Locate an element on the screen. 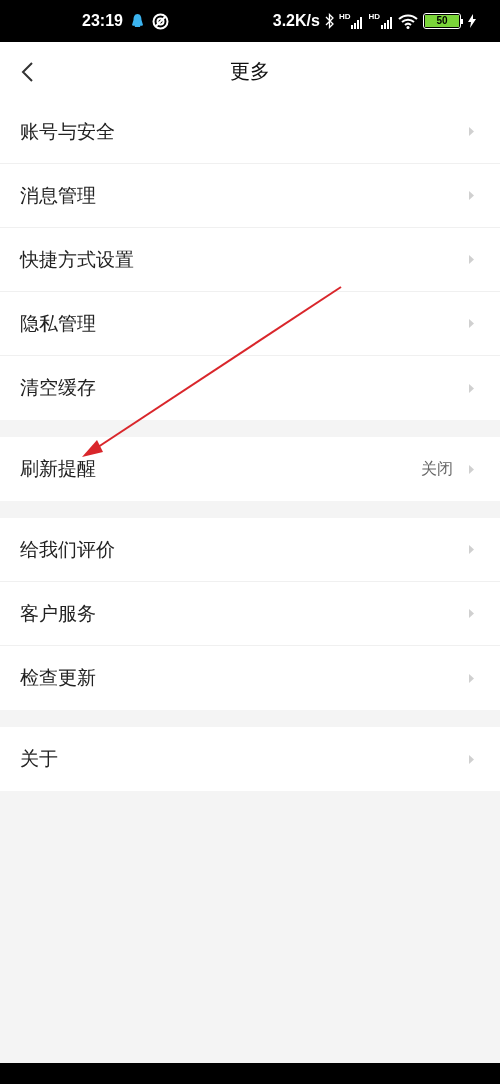 Image resolution: width=500 pixels, height=1084 pixels. row-label: 消息管理 is located at coordinates (58, 195).